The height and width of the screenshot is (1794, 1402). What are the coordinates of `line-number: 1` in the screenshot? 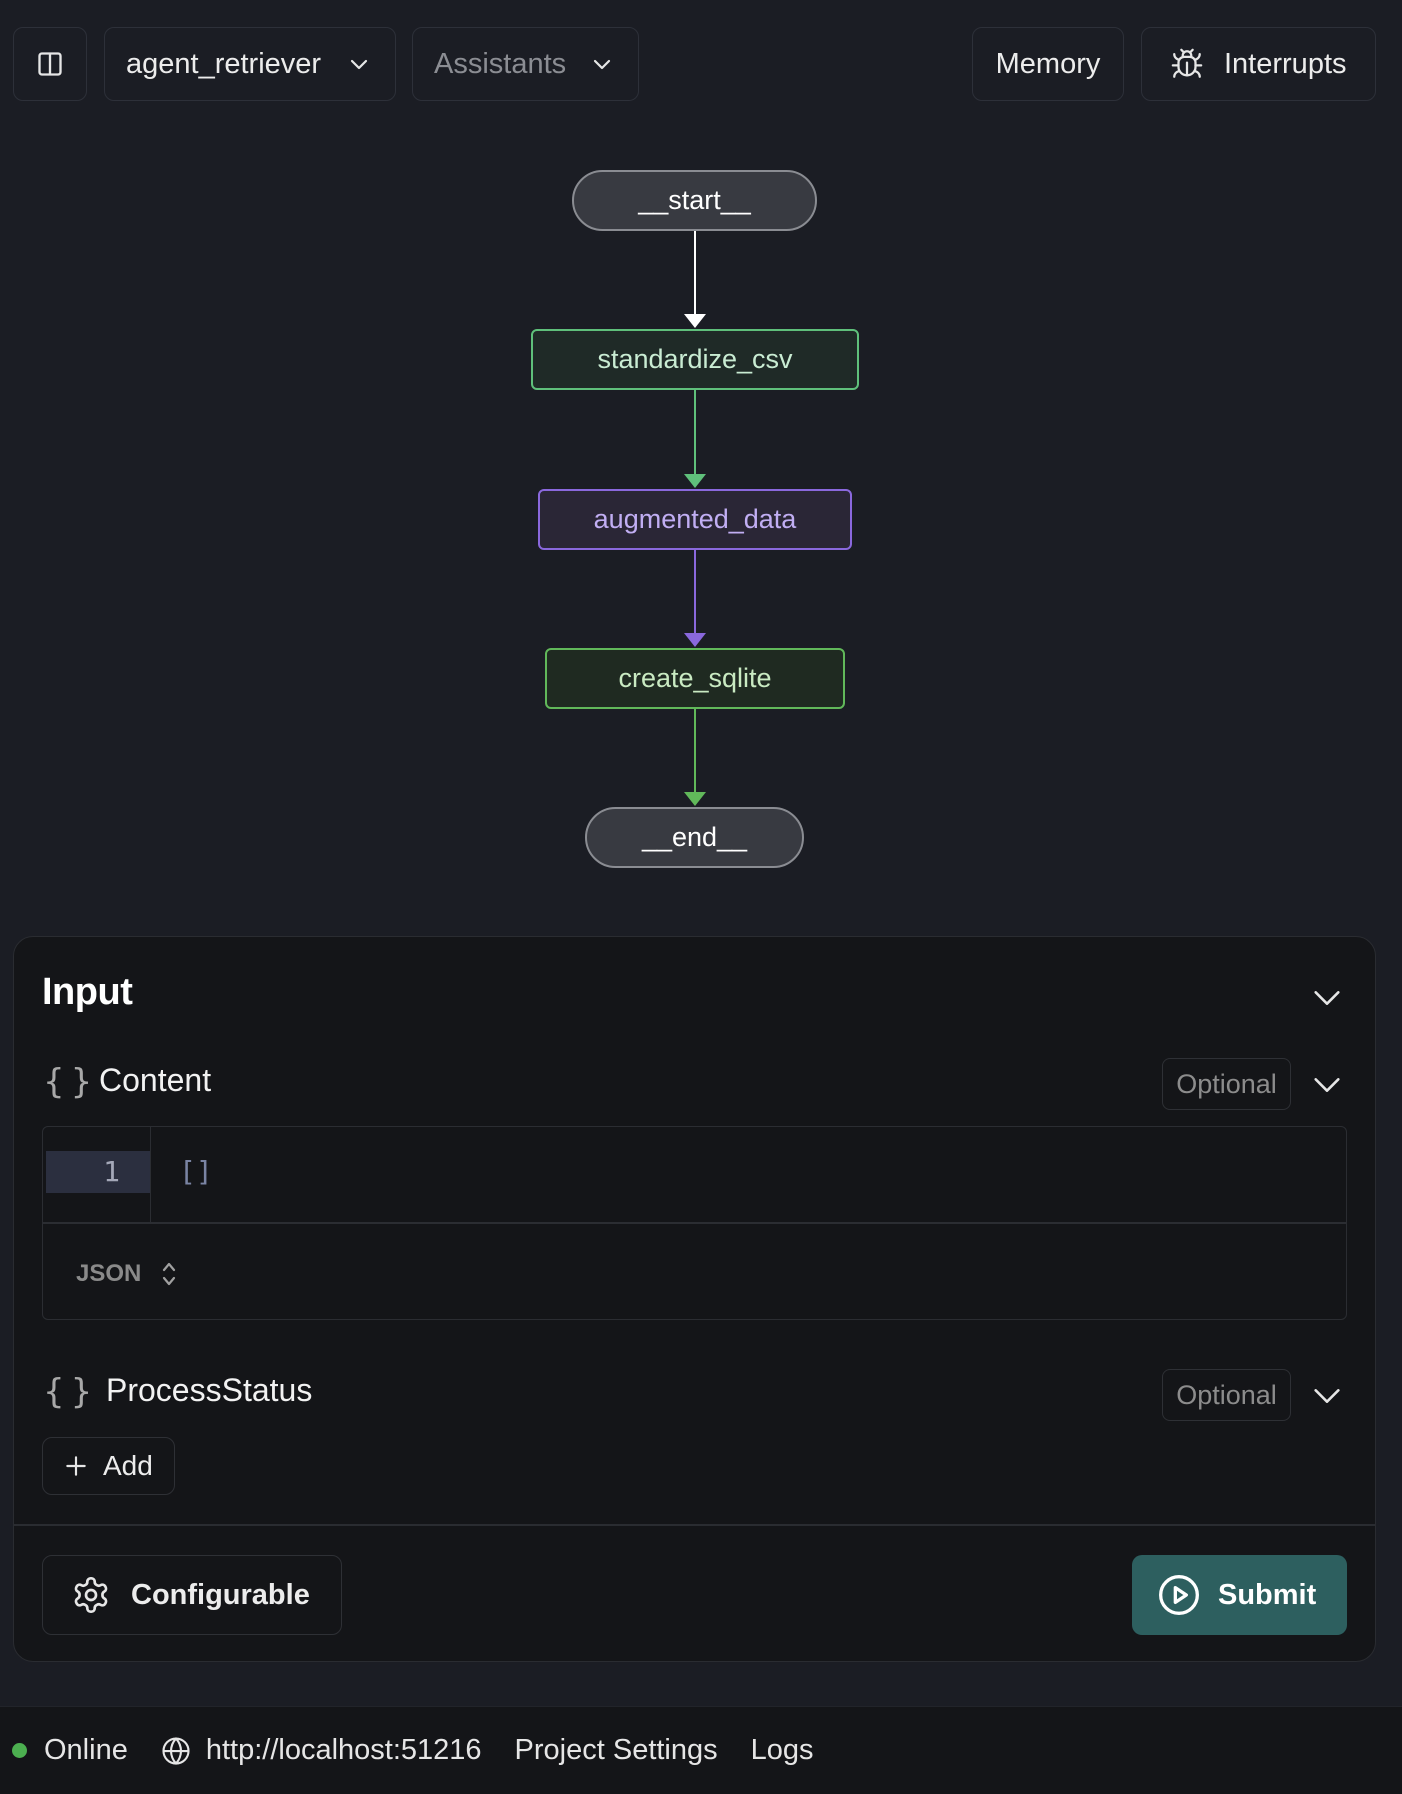 It's located at (98, 1172).